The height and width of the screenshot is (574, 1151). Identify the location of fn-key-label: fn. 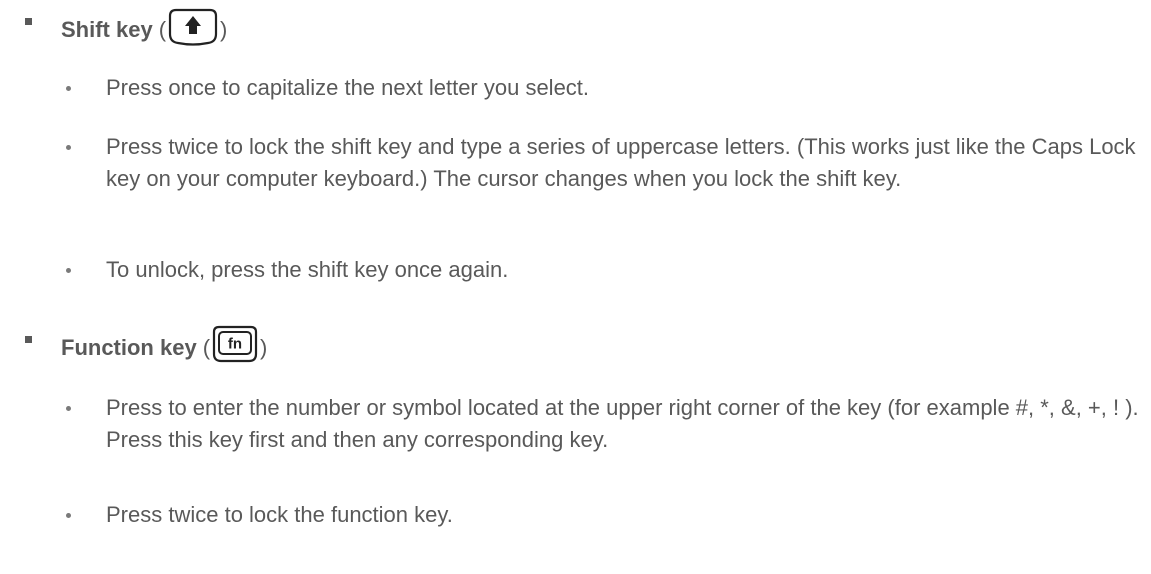
(235, 344).